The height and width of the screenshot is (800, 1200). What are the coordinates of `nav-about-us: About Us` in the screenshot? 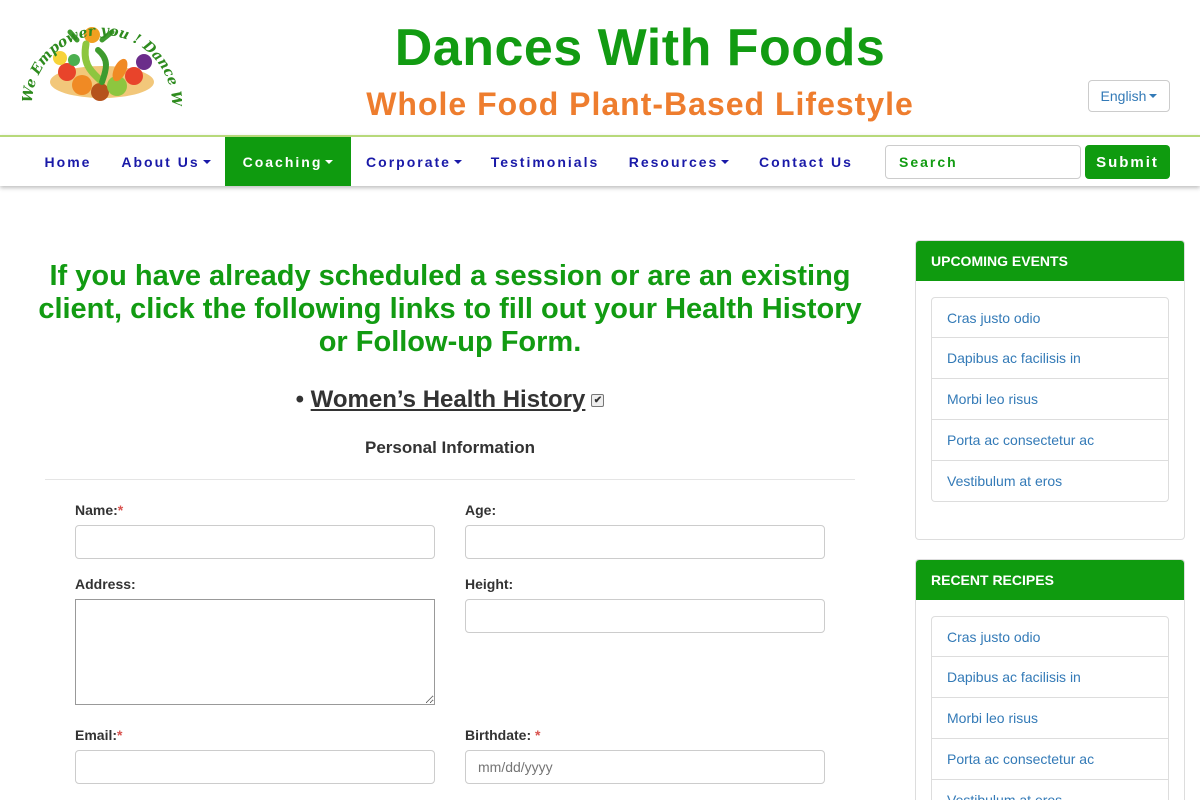 It's located at (166, 161).